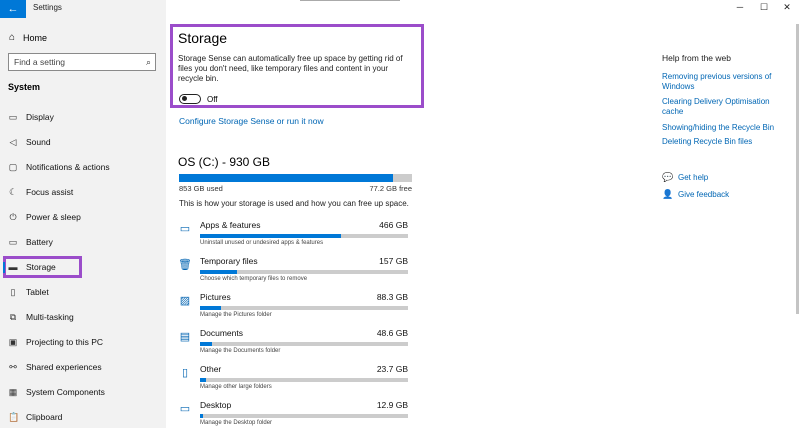 The width and height of the screenshot is (800, 430). Describe the element at coordinates (390, 188) in the screenshot. I see `drive-free-label: 77.2 GB free` at that location.